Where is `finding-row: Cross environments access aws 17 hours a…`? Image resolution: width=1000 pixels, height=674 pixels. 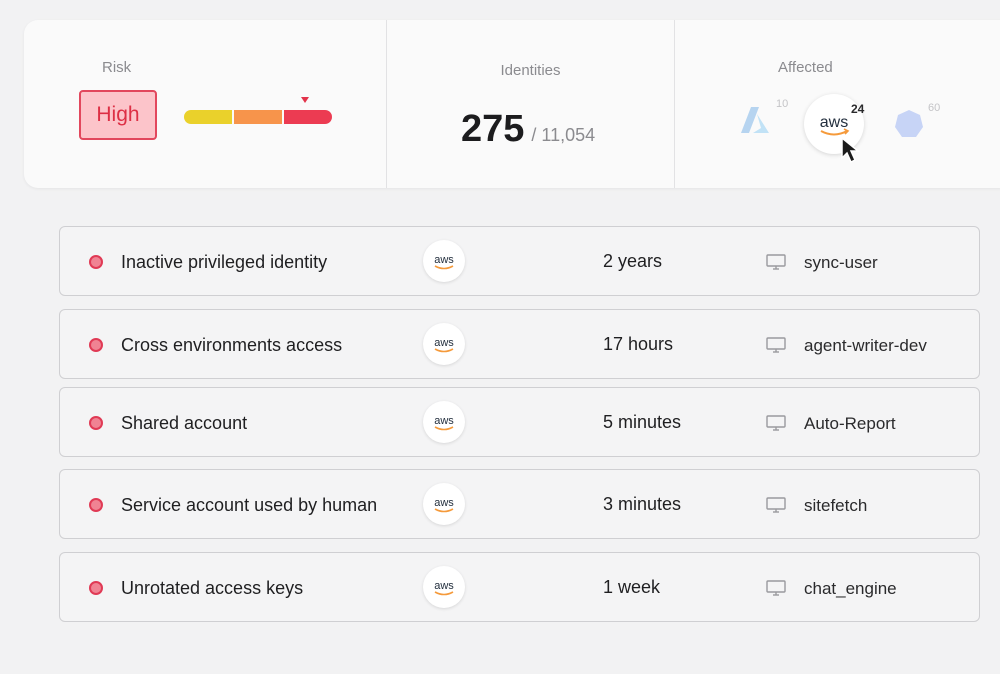
finding-row: Cross environments access aws 17 hours a… is located at coordinates (519, 344).